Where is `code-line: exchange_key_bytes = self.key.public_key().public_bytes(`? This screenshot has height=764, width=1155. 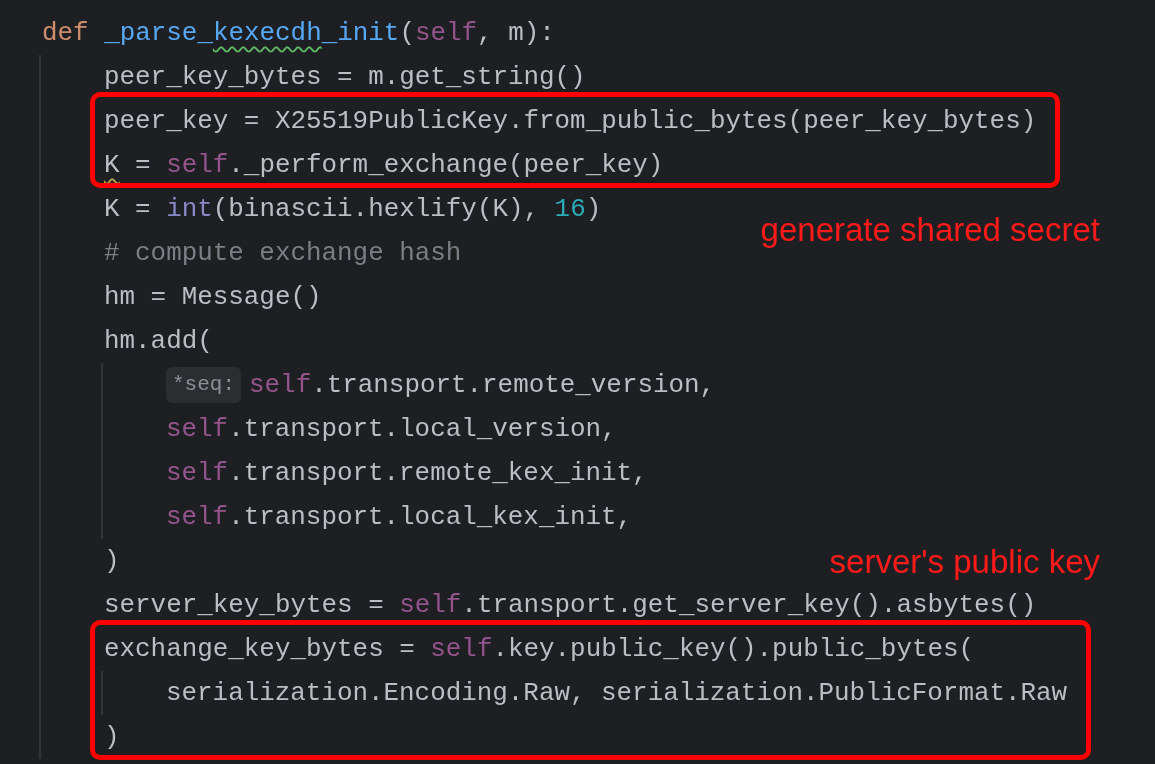 code-line: exchange_key_bytes = self.key.public_key().public_bytes( is located at coordinates (539, 649).